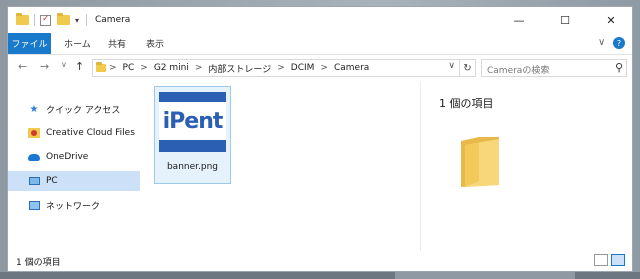 The width and height of the screenshot is (640, 279). I want to click on breadcrumb-item-storage: 内部ストレージ, so click(239, 68).